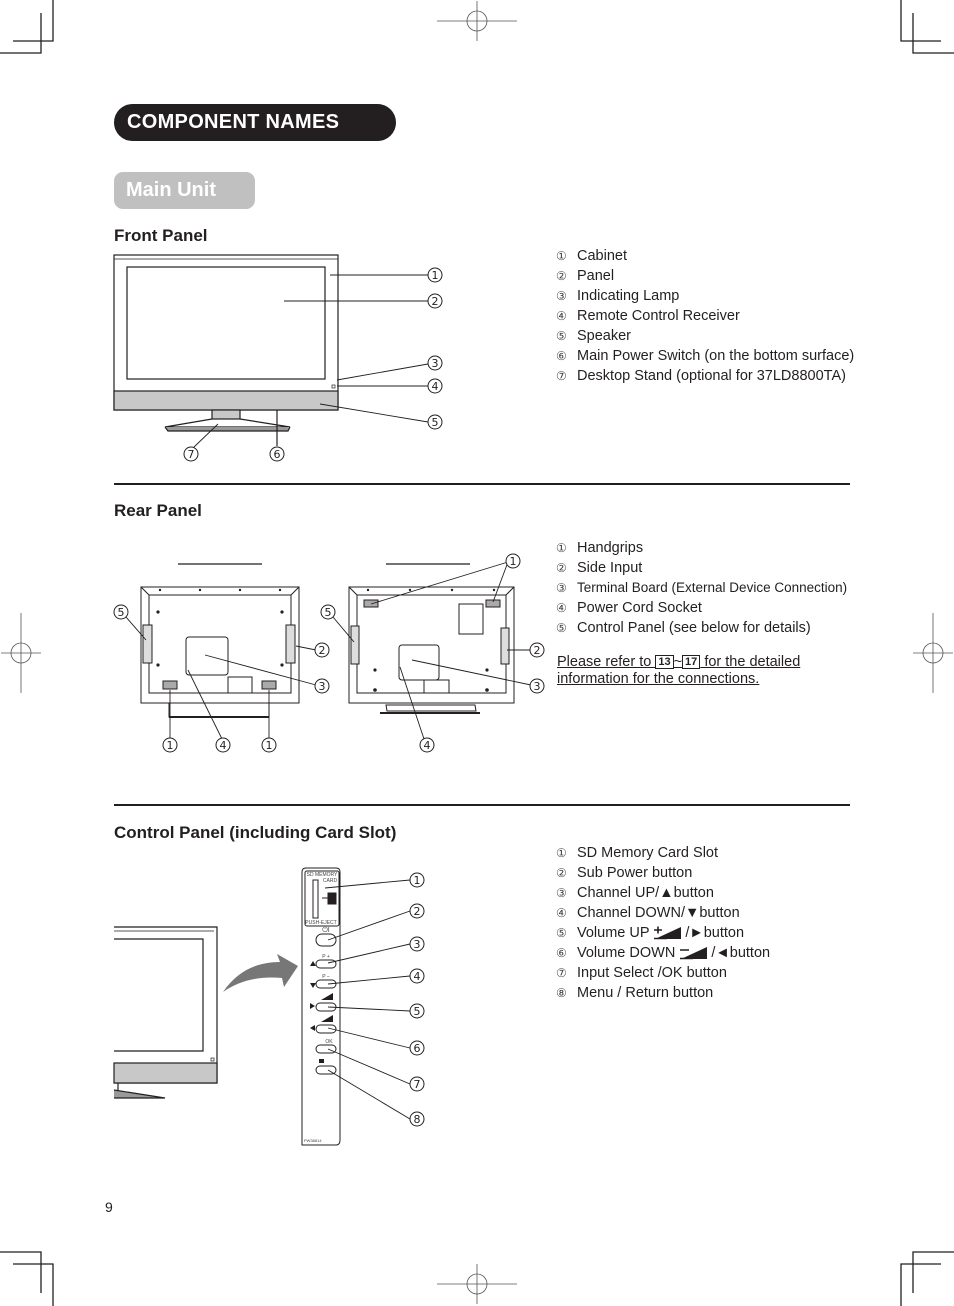  I want to click on svg-text: 3, so click(417, 944).